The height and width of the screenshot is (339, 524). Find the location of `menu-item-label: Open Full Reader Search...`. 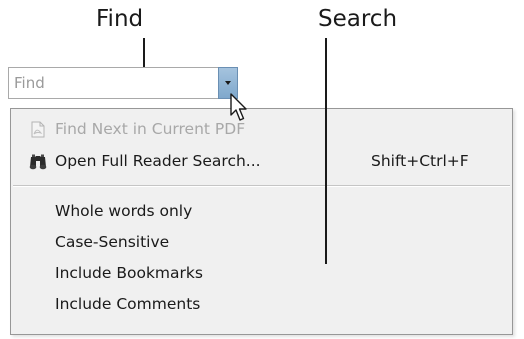

menu-item-label: Open Full Reader Search... is located at coordinates (158, 161).